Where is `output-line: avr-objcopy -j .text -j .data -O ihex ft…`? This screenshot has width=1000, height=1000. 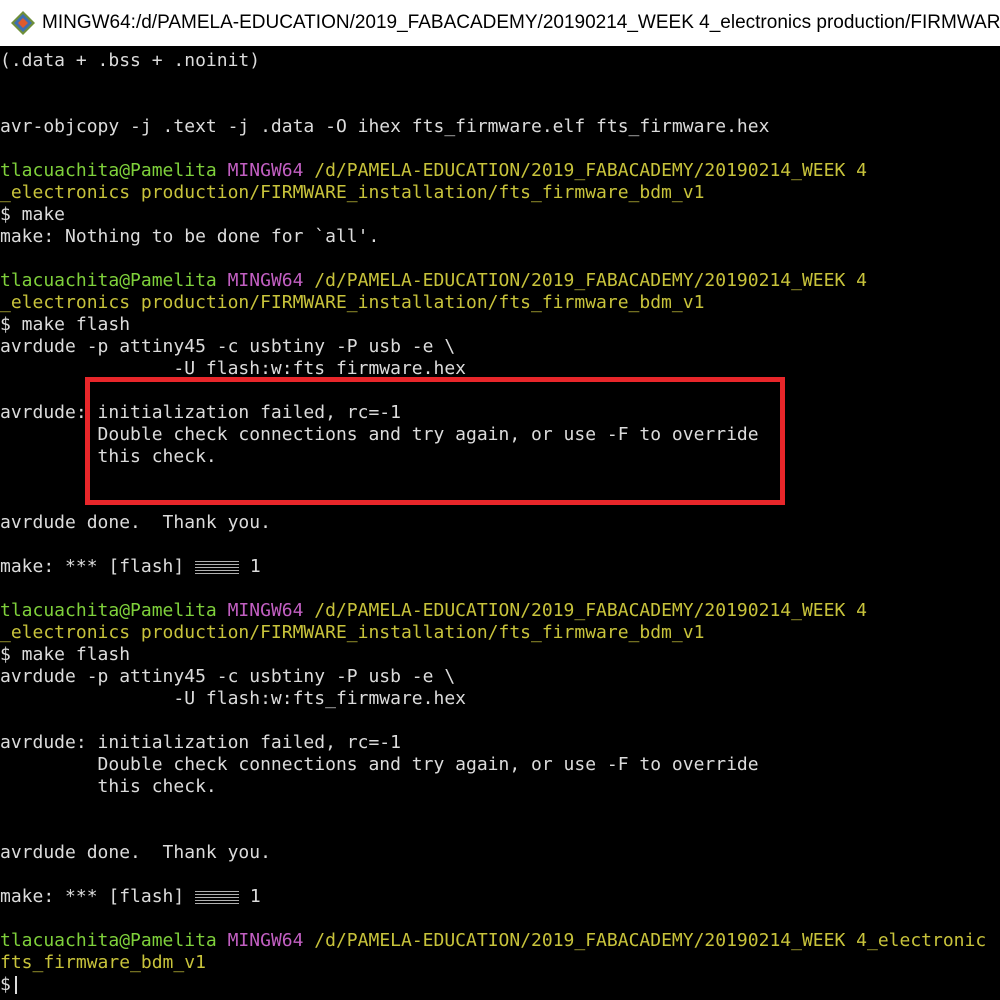
output-line: avr-objcopy -j .text -j .data -O ihex ft… is located at coordinates (385, 126).